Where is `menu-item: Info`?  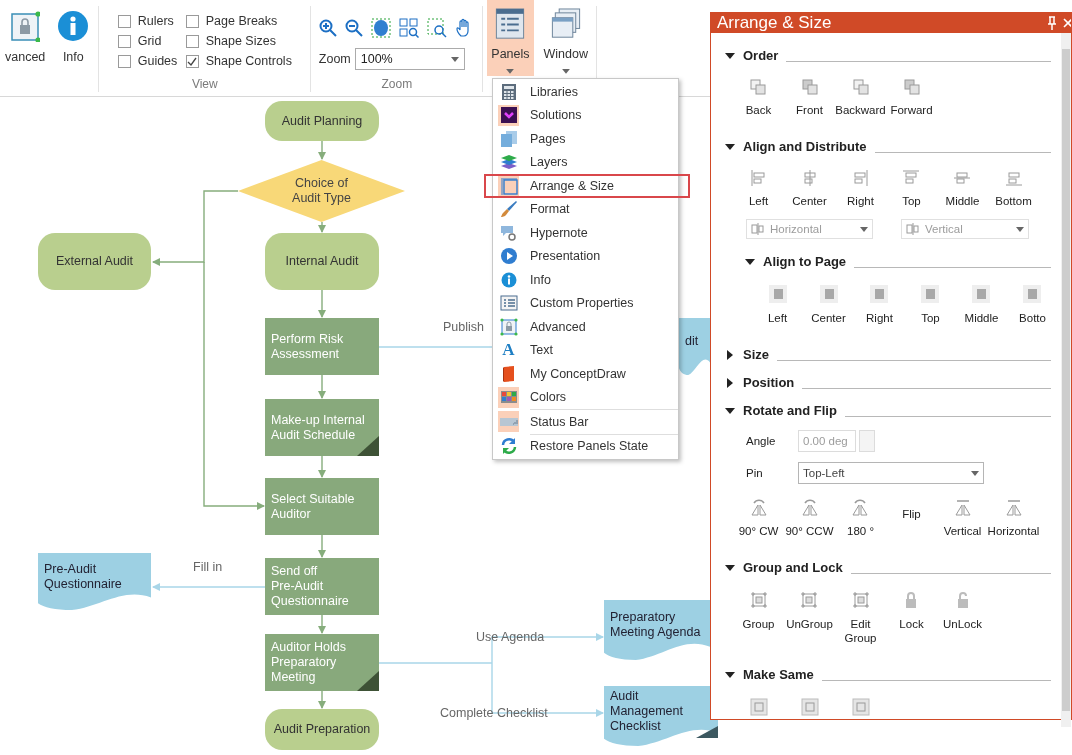 menu-item: Info is located at coordinates (585, 280).